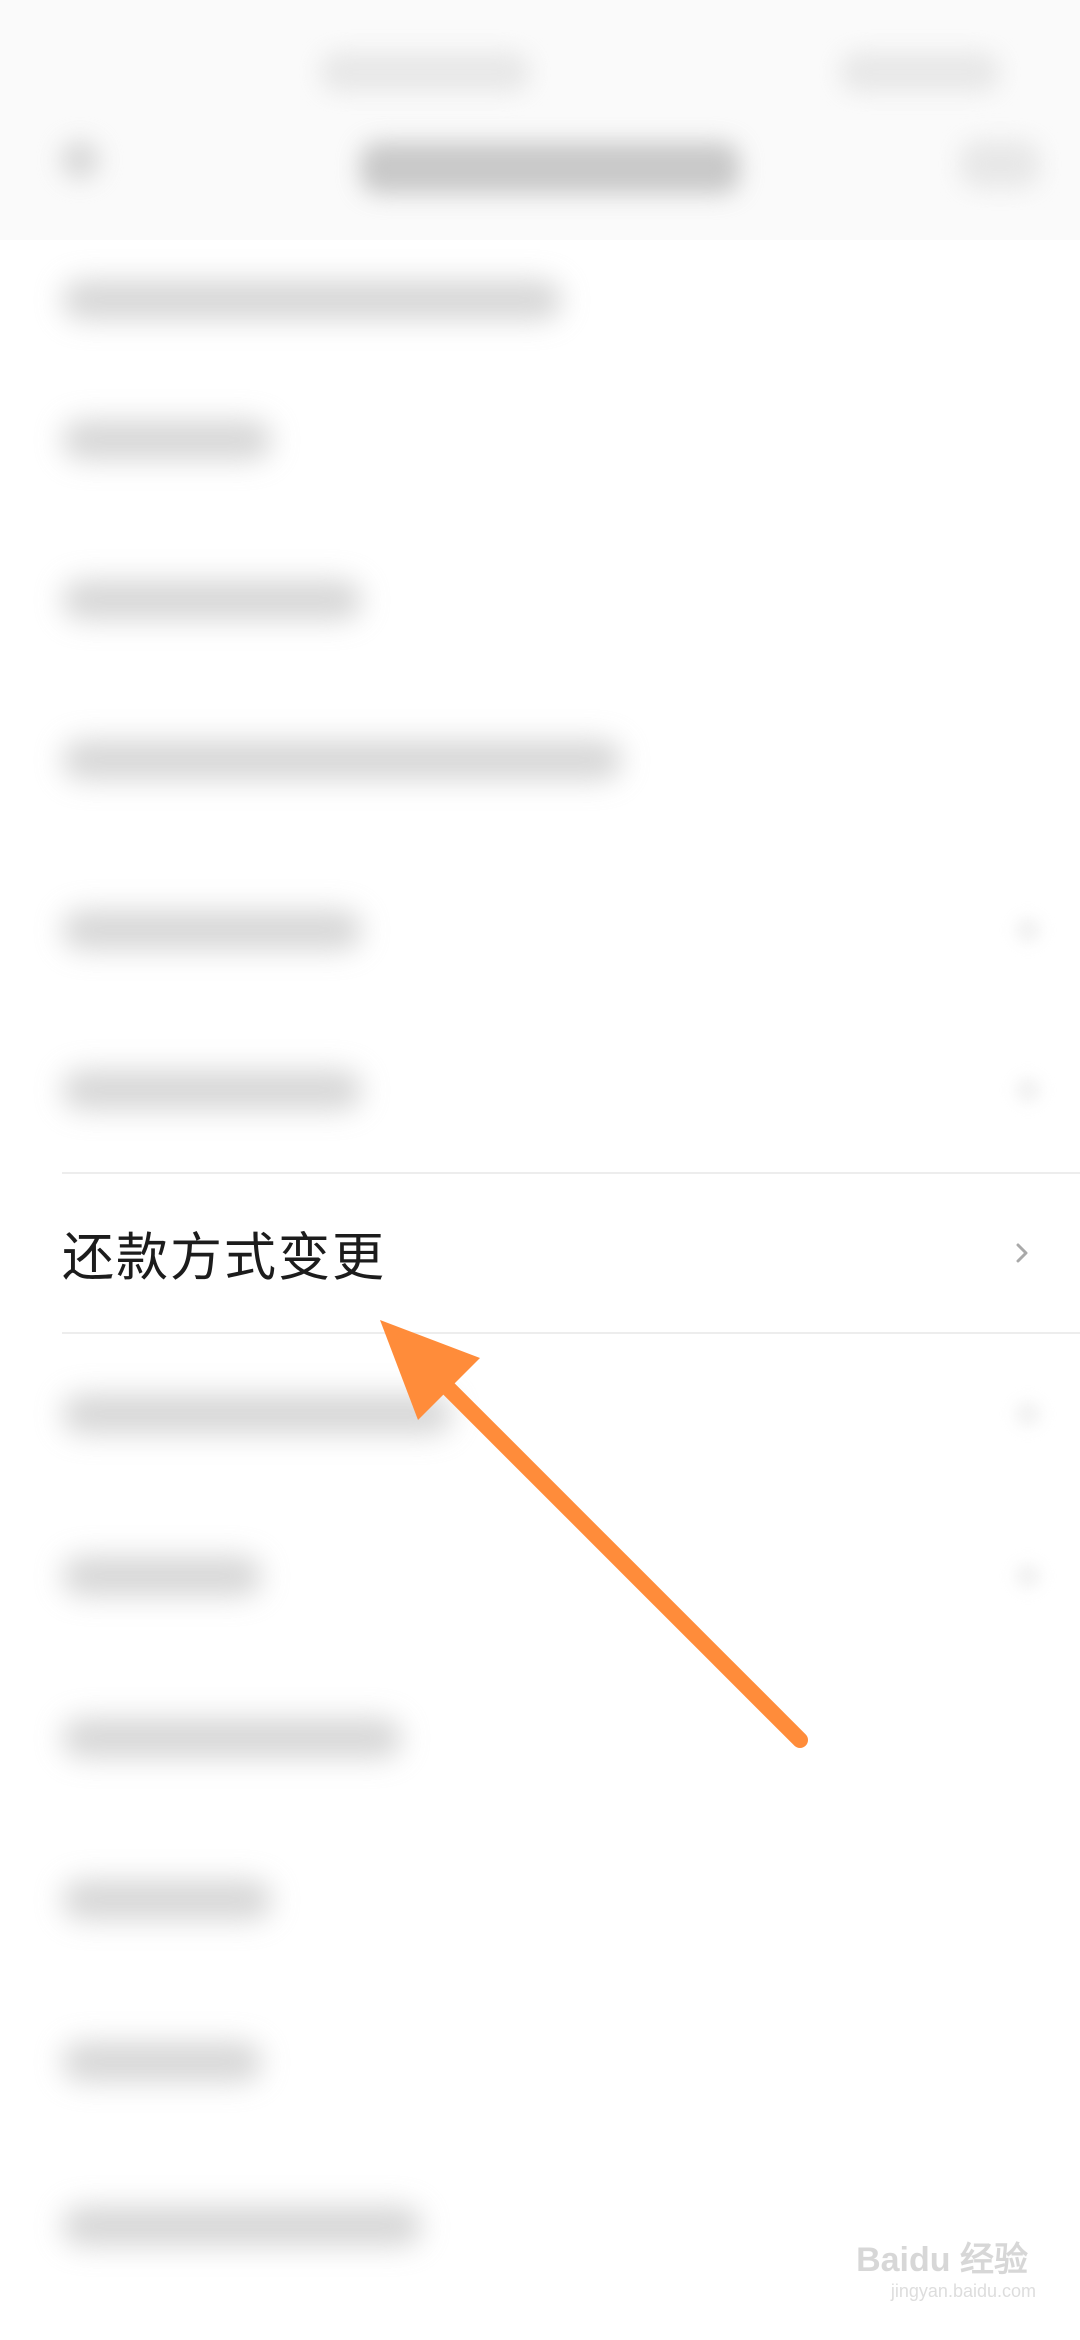 This screenshot has width=1080, height=2340. I want to click on blurred-back-icon, so click(80, 160).